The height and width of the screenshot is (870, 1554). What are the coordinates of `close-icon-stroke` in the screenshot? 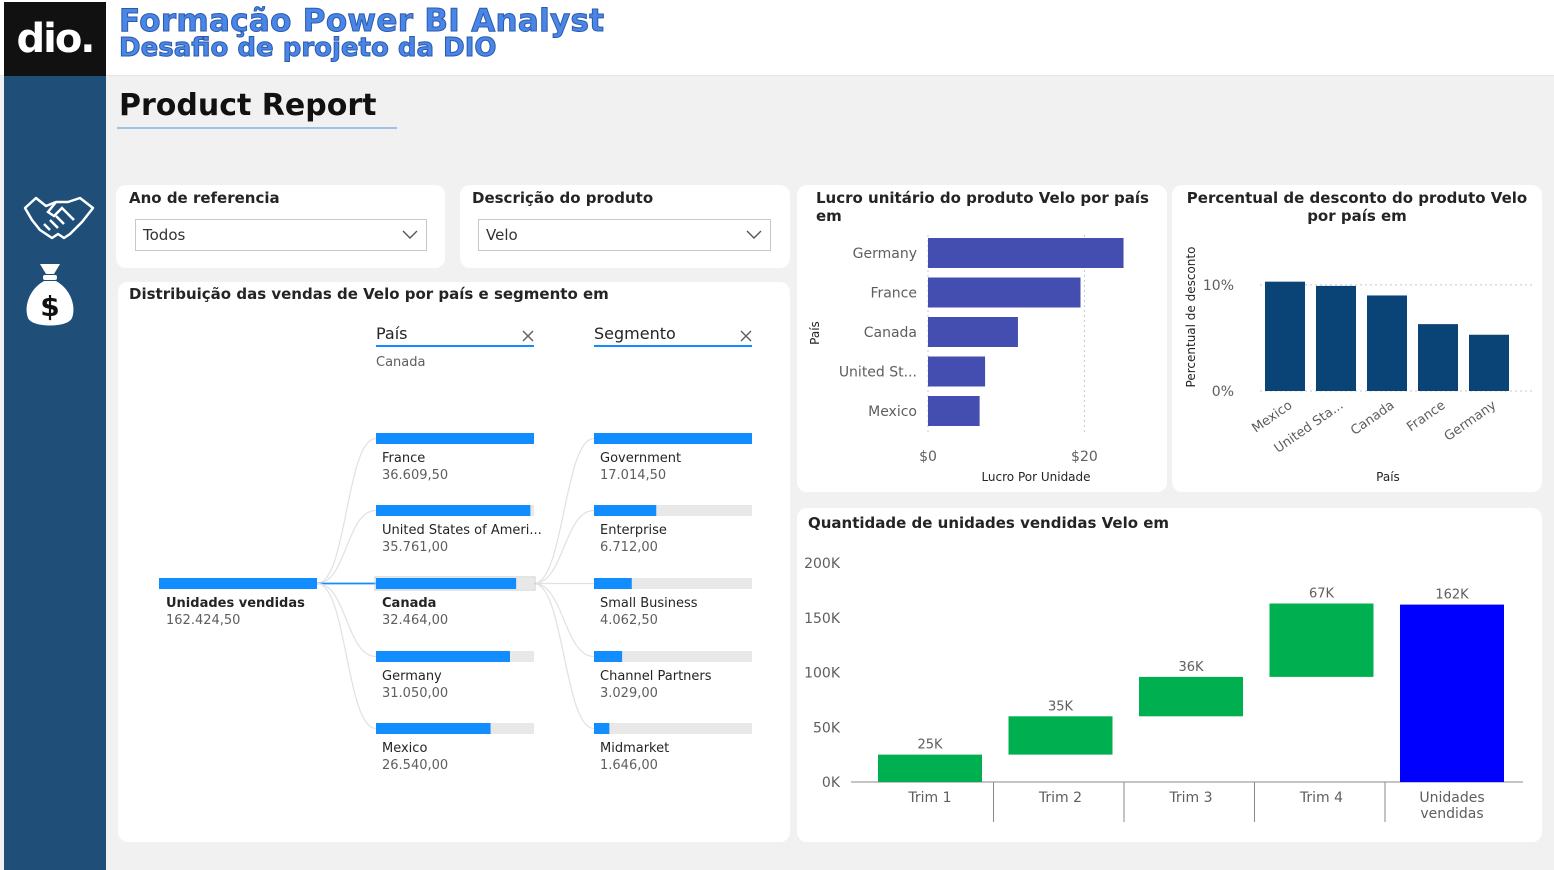 It's located at (528, 336).